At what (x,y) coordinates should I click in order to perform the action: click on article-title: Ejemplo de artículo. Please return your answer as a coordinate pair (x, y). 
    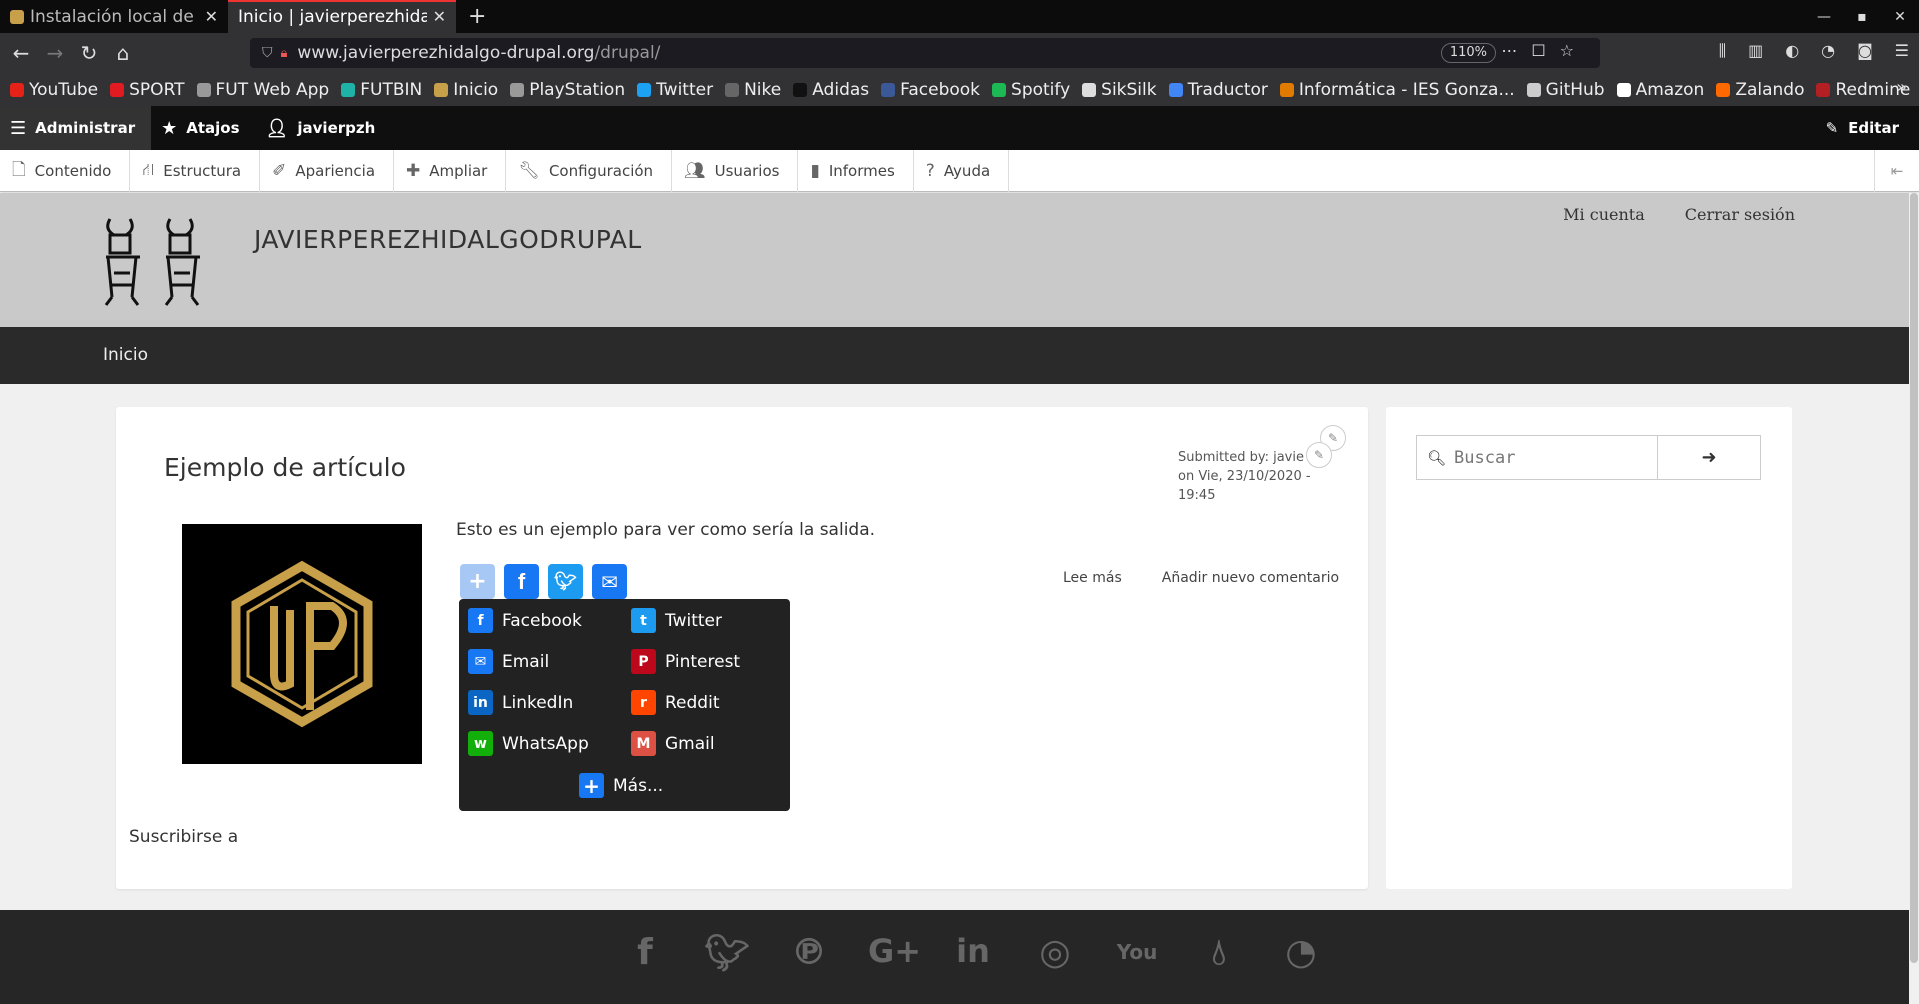
    Looking at the image, I should click on (285, 467).